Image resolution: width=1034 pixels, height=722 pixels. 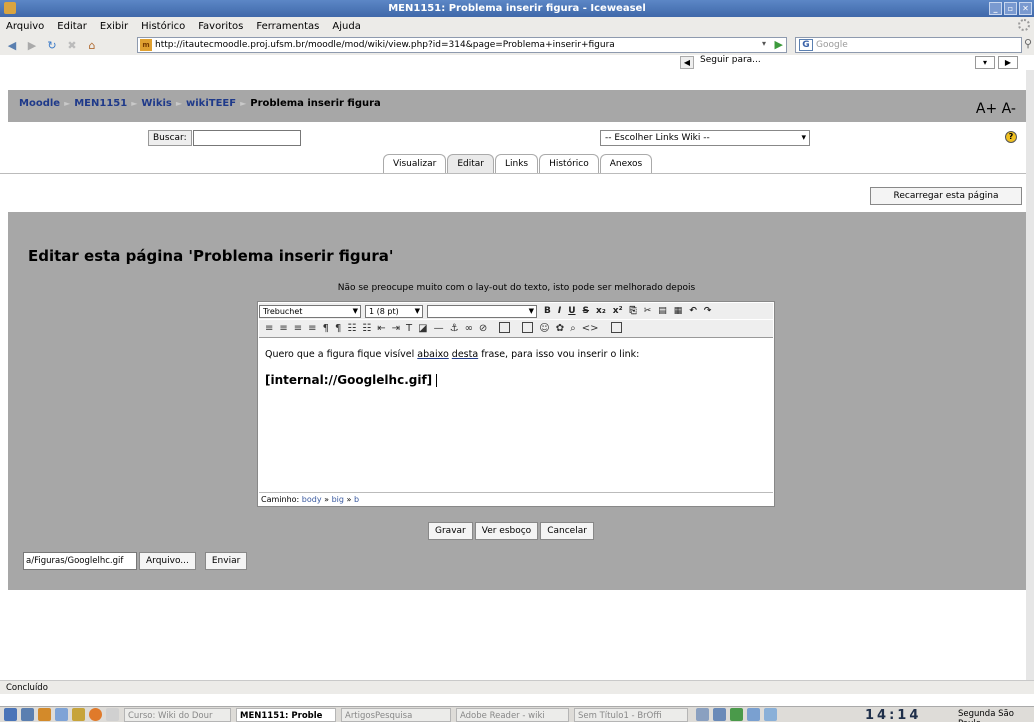 I want to click on text-color-icon: T, so click(x=409, y=328).